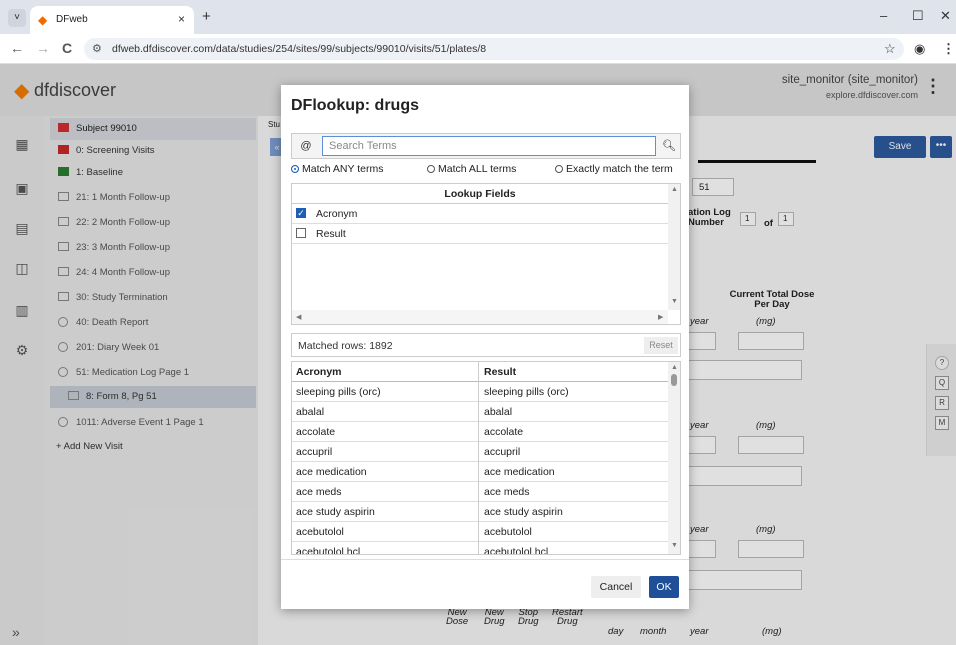 The height and width of the screenshot is (645, 956). Describe the element at coordinates (72, 19) in the screenshot. I see `tab-title: DFweb` at that location.